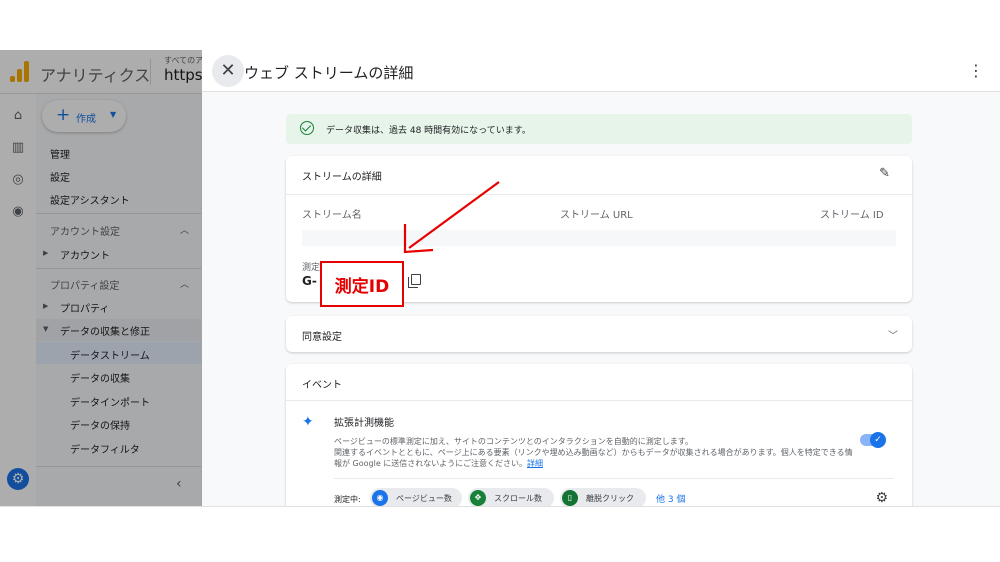 The height and width of the screenshot is (562, 1000). Describe the element at coordinates (570, 498) in the screenshot. I see `mouse-icon: ▯` at that location.